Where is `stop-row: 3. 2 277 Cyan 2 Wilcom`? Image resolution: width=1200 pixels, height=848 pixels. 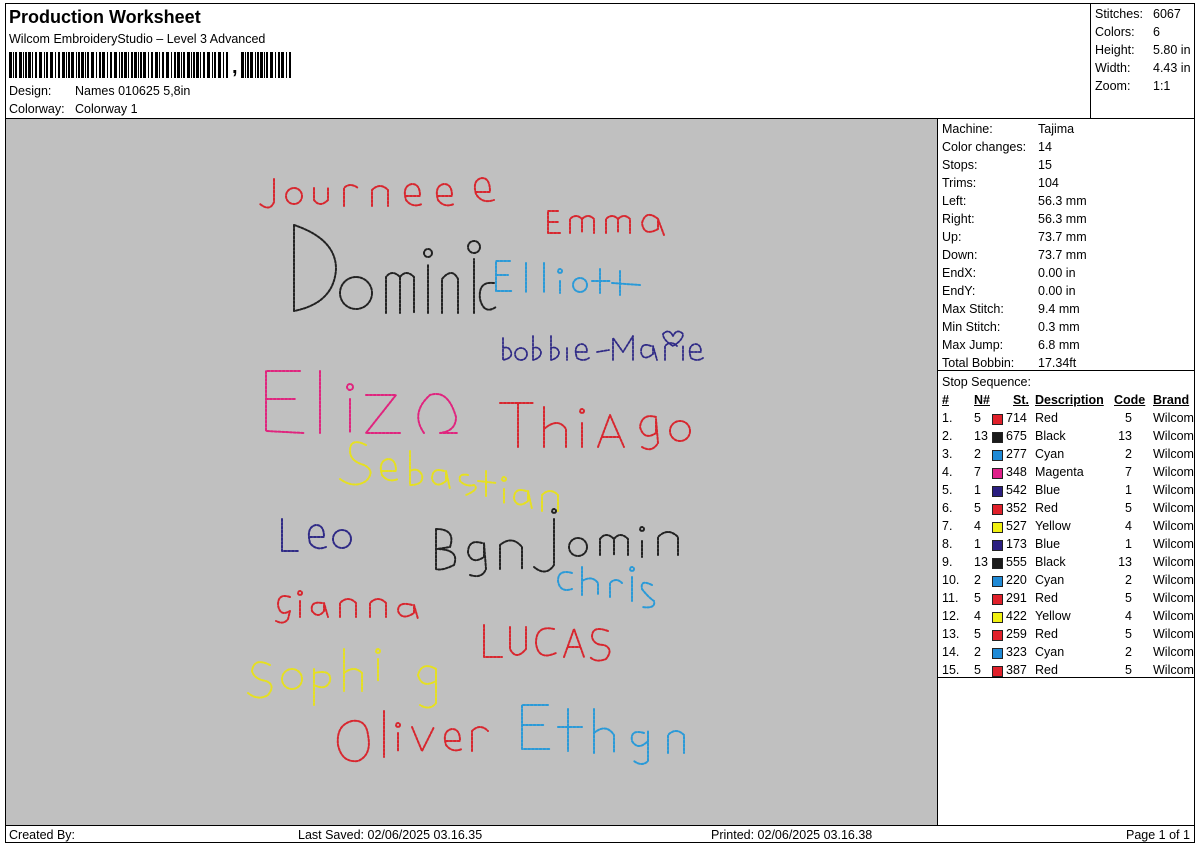 stop-row: 3. 2 277 Cyan 2 Wilcom is located at coordinates (1066, 456).